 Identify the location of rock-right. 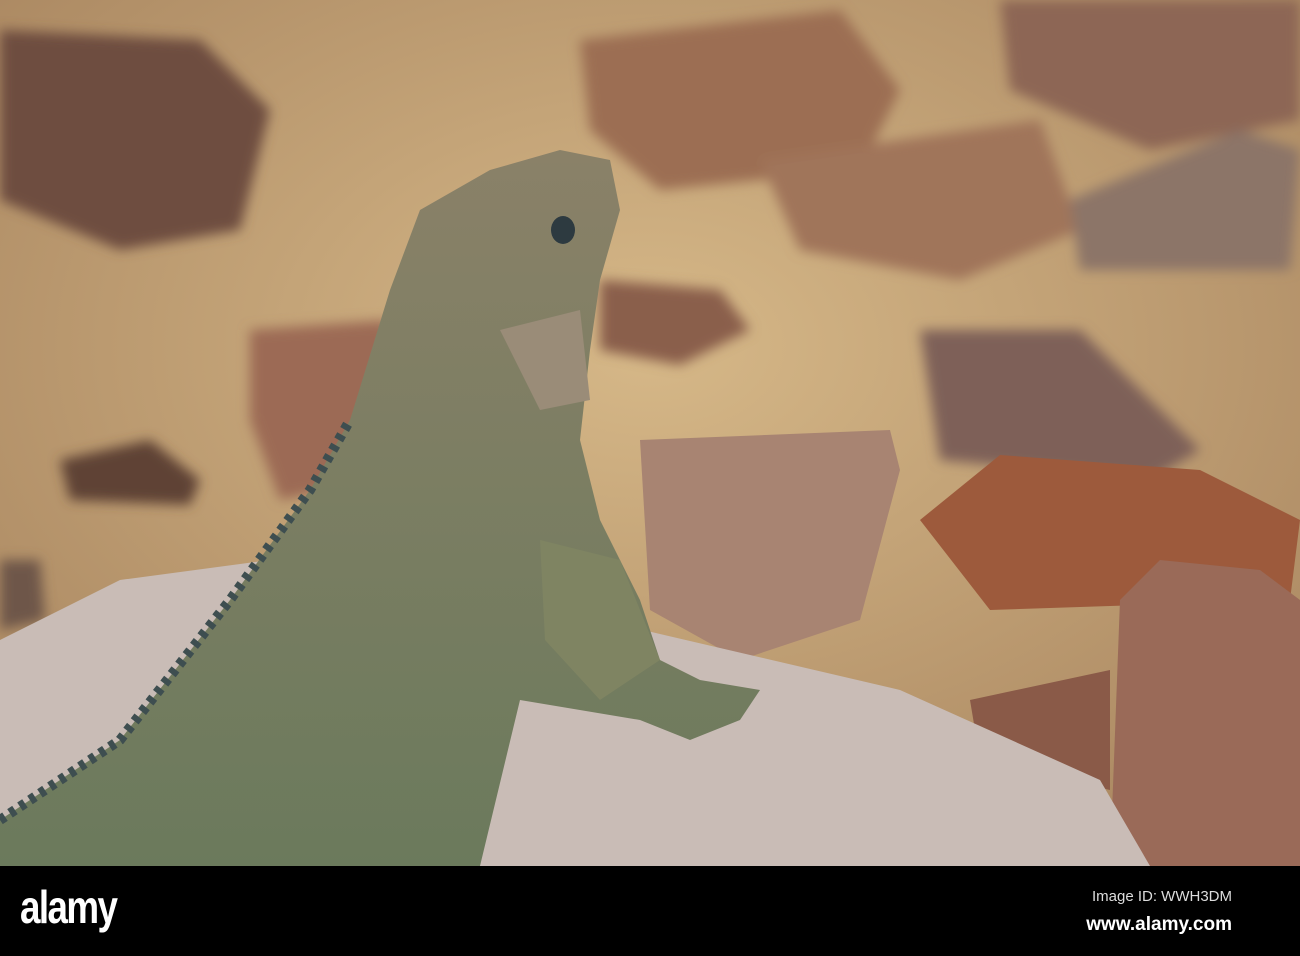
(1205, 713).